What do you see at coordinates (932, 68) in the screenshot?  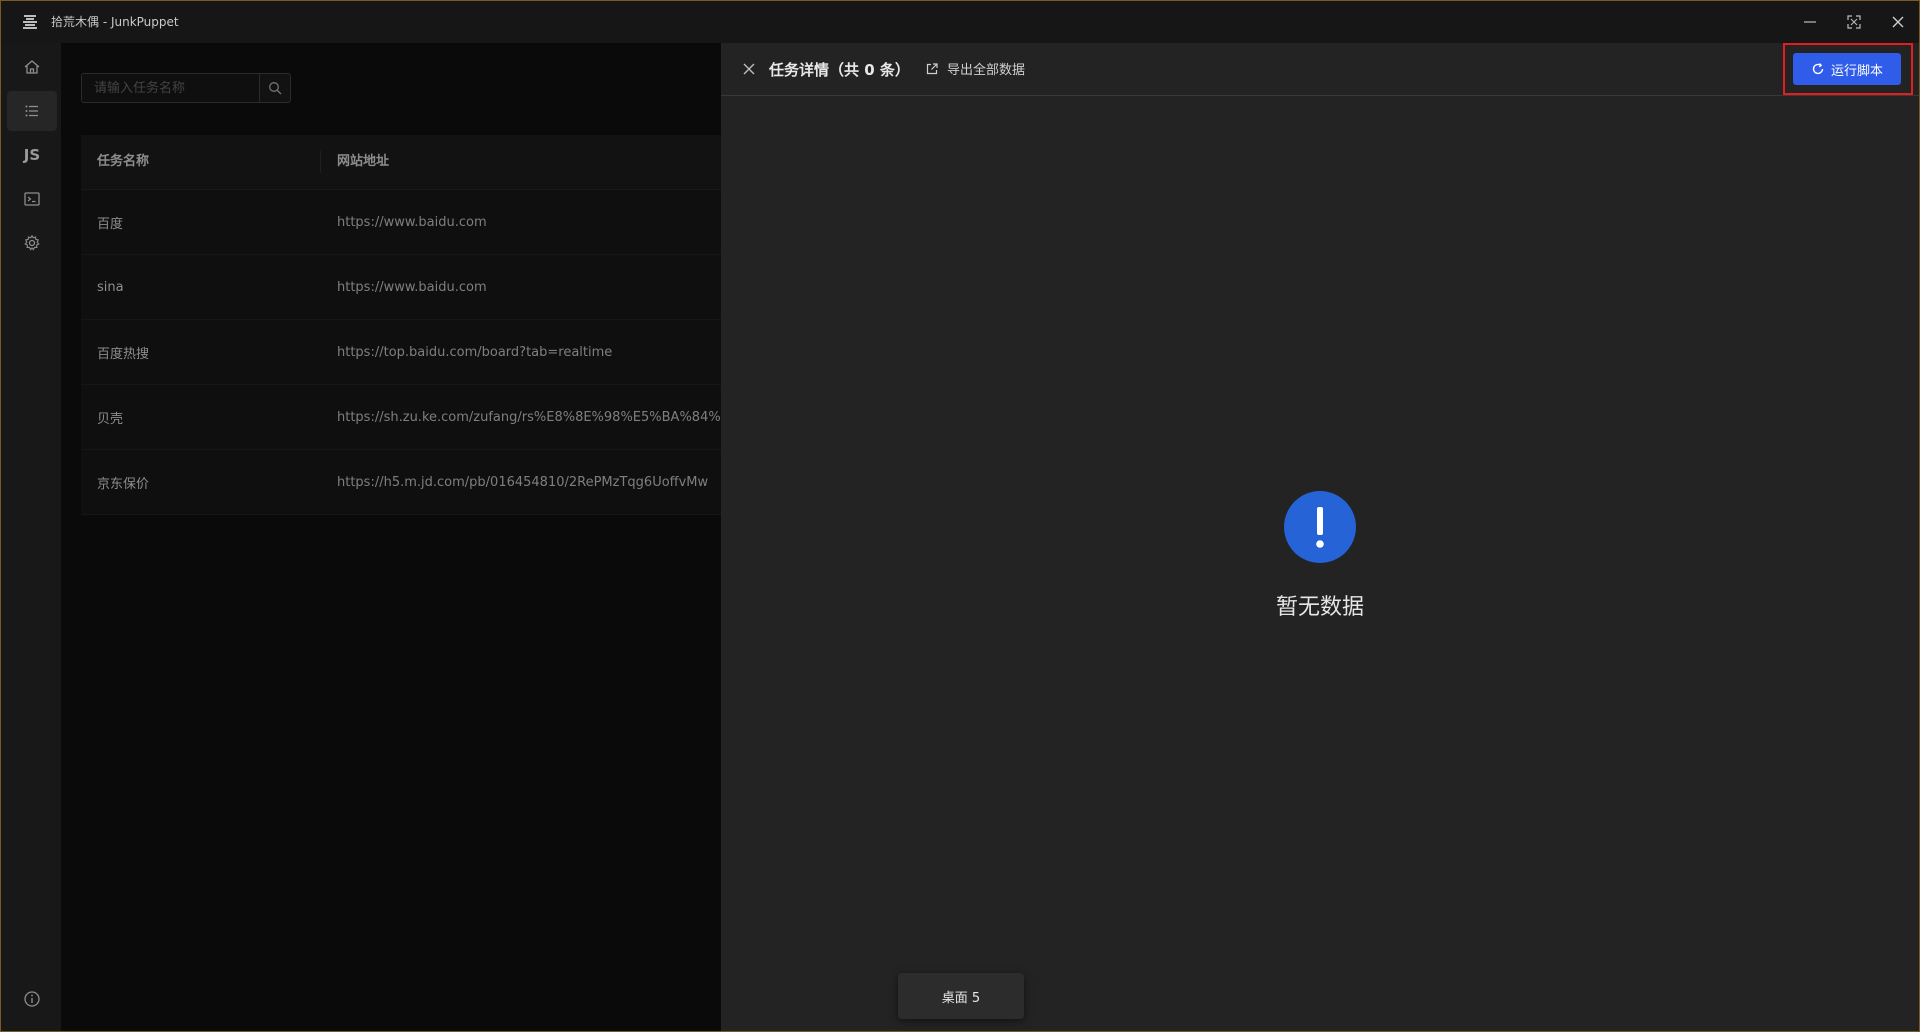 I see `external-link-icon` at bounding box center [932, 68].